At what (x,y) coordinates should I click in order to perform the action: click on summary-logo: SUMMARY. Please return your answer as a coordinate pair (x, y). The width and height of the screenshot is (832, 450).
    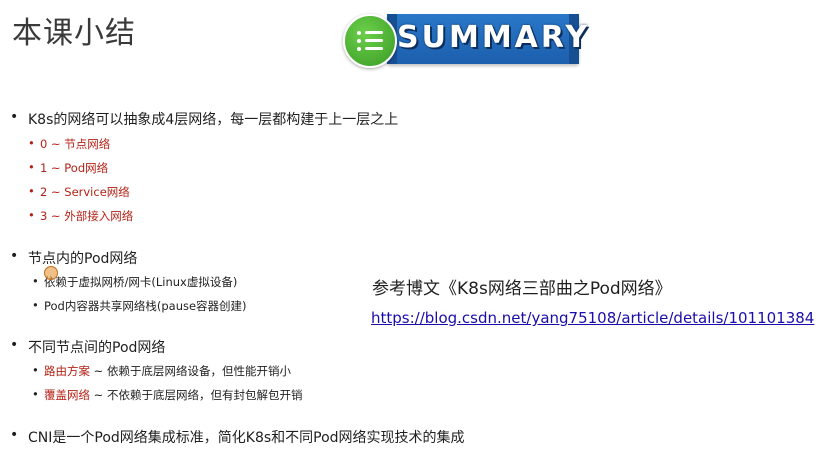
    Looking at the image, I should click on (465, 39).